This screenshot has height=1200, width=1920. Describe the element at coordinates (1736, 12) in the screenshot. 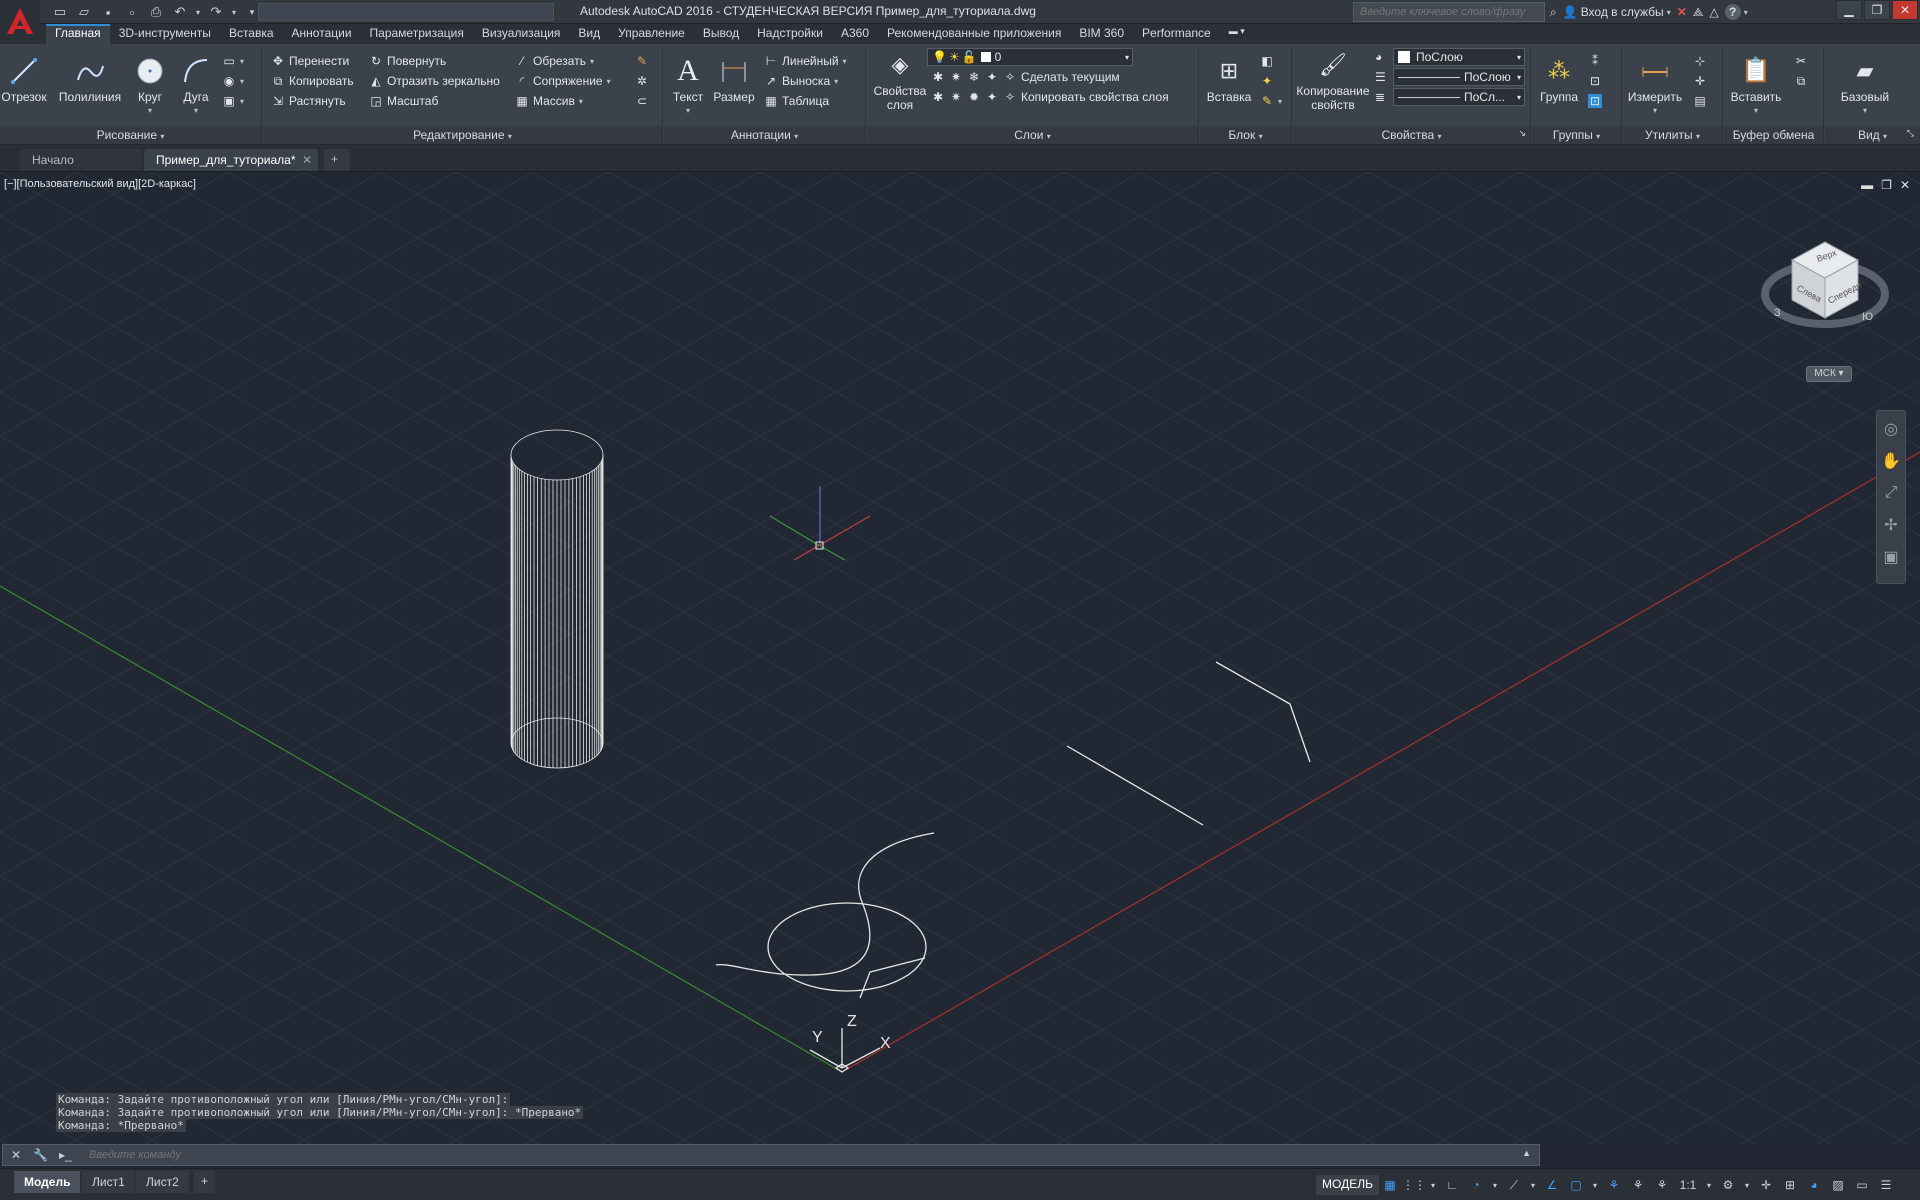

I see `help-button: ? ▾` at that location.